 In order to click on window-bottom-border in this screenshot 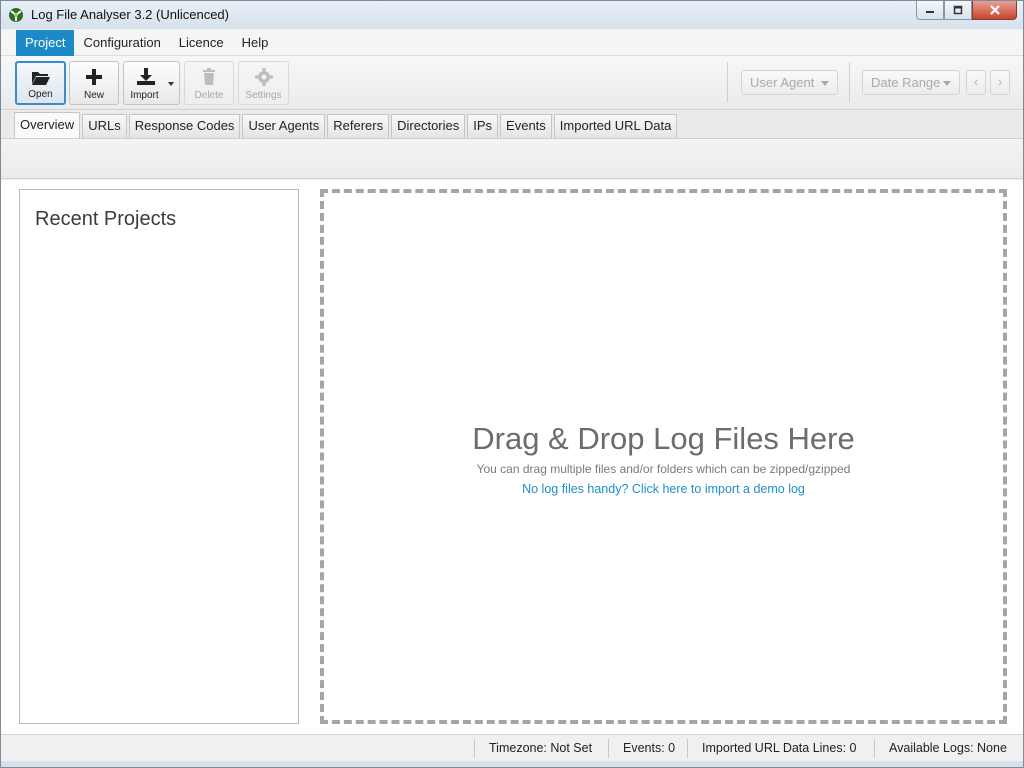, I will do `click(512, 764)`.